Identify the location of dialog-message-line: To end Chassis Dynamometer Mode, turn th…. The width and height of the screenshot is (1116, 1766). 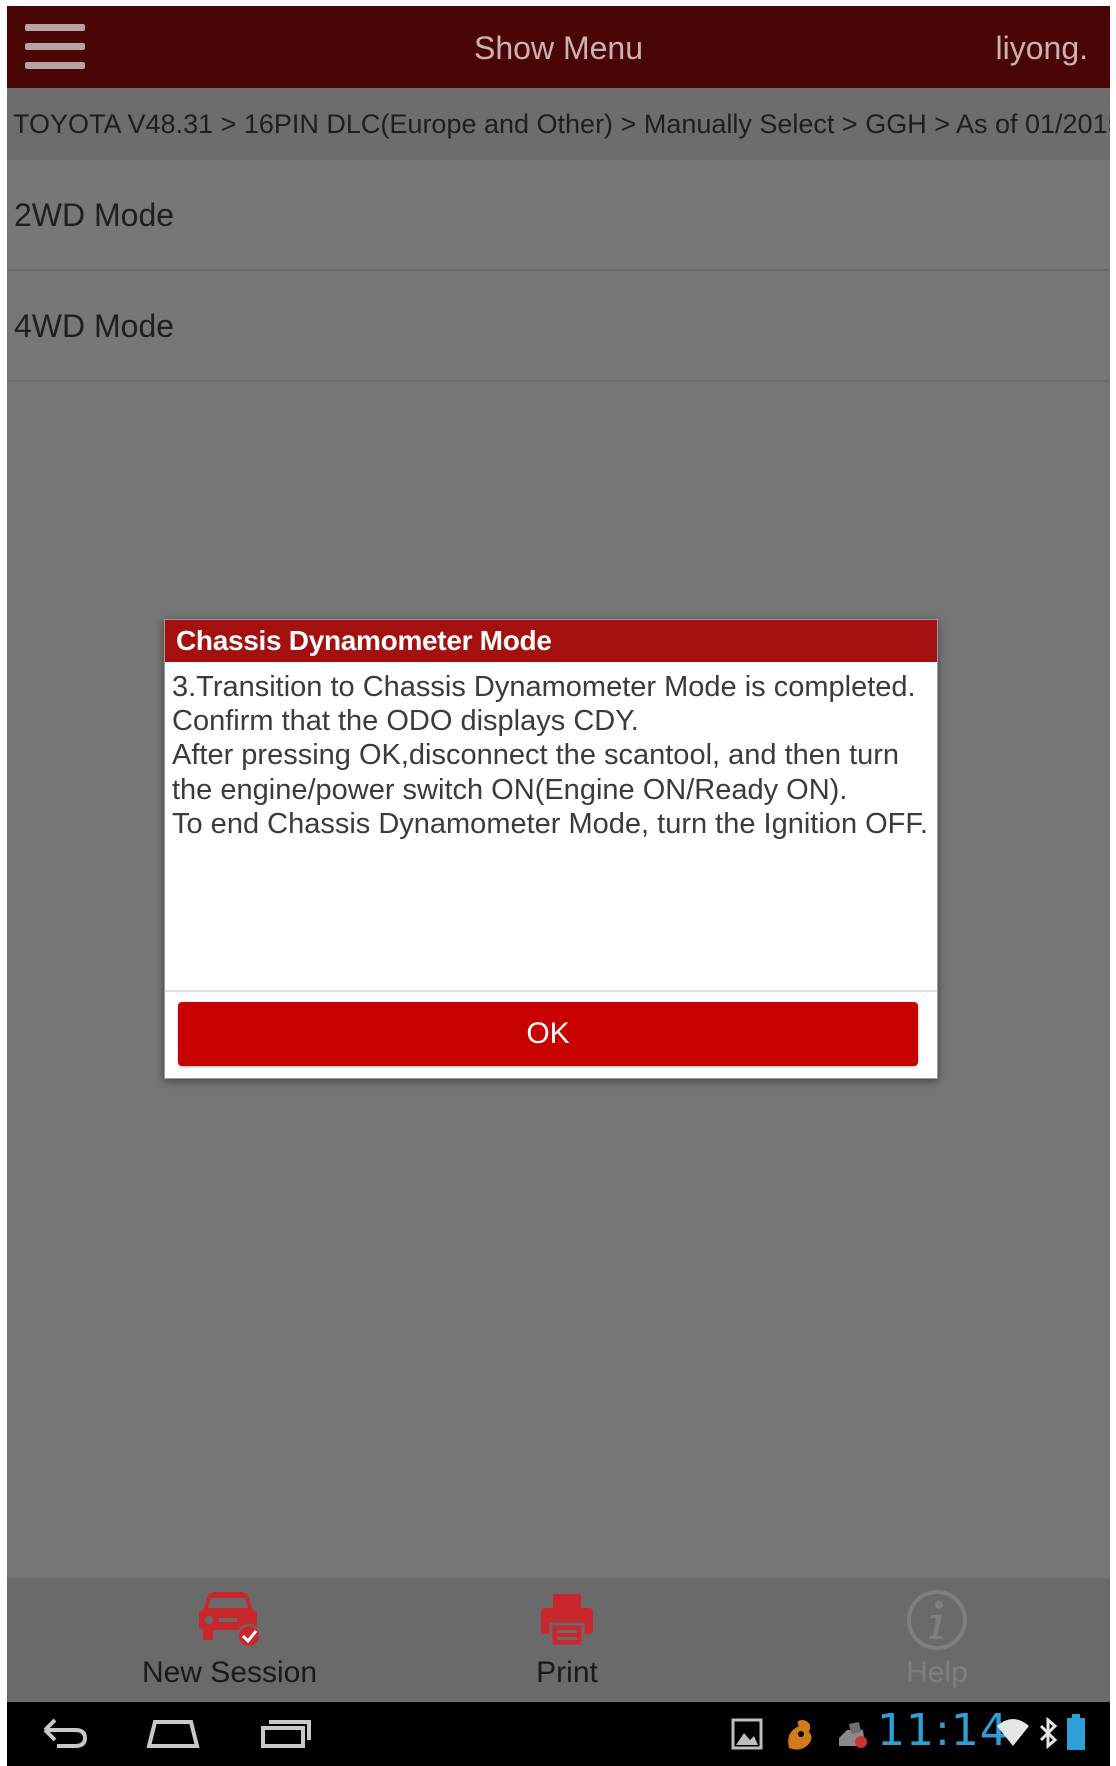
(550, 823).